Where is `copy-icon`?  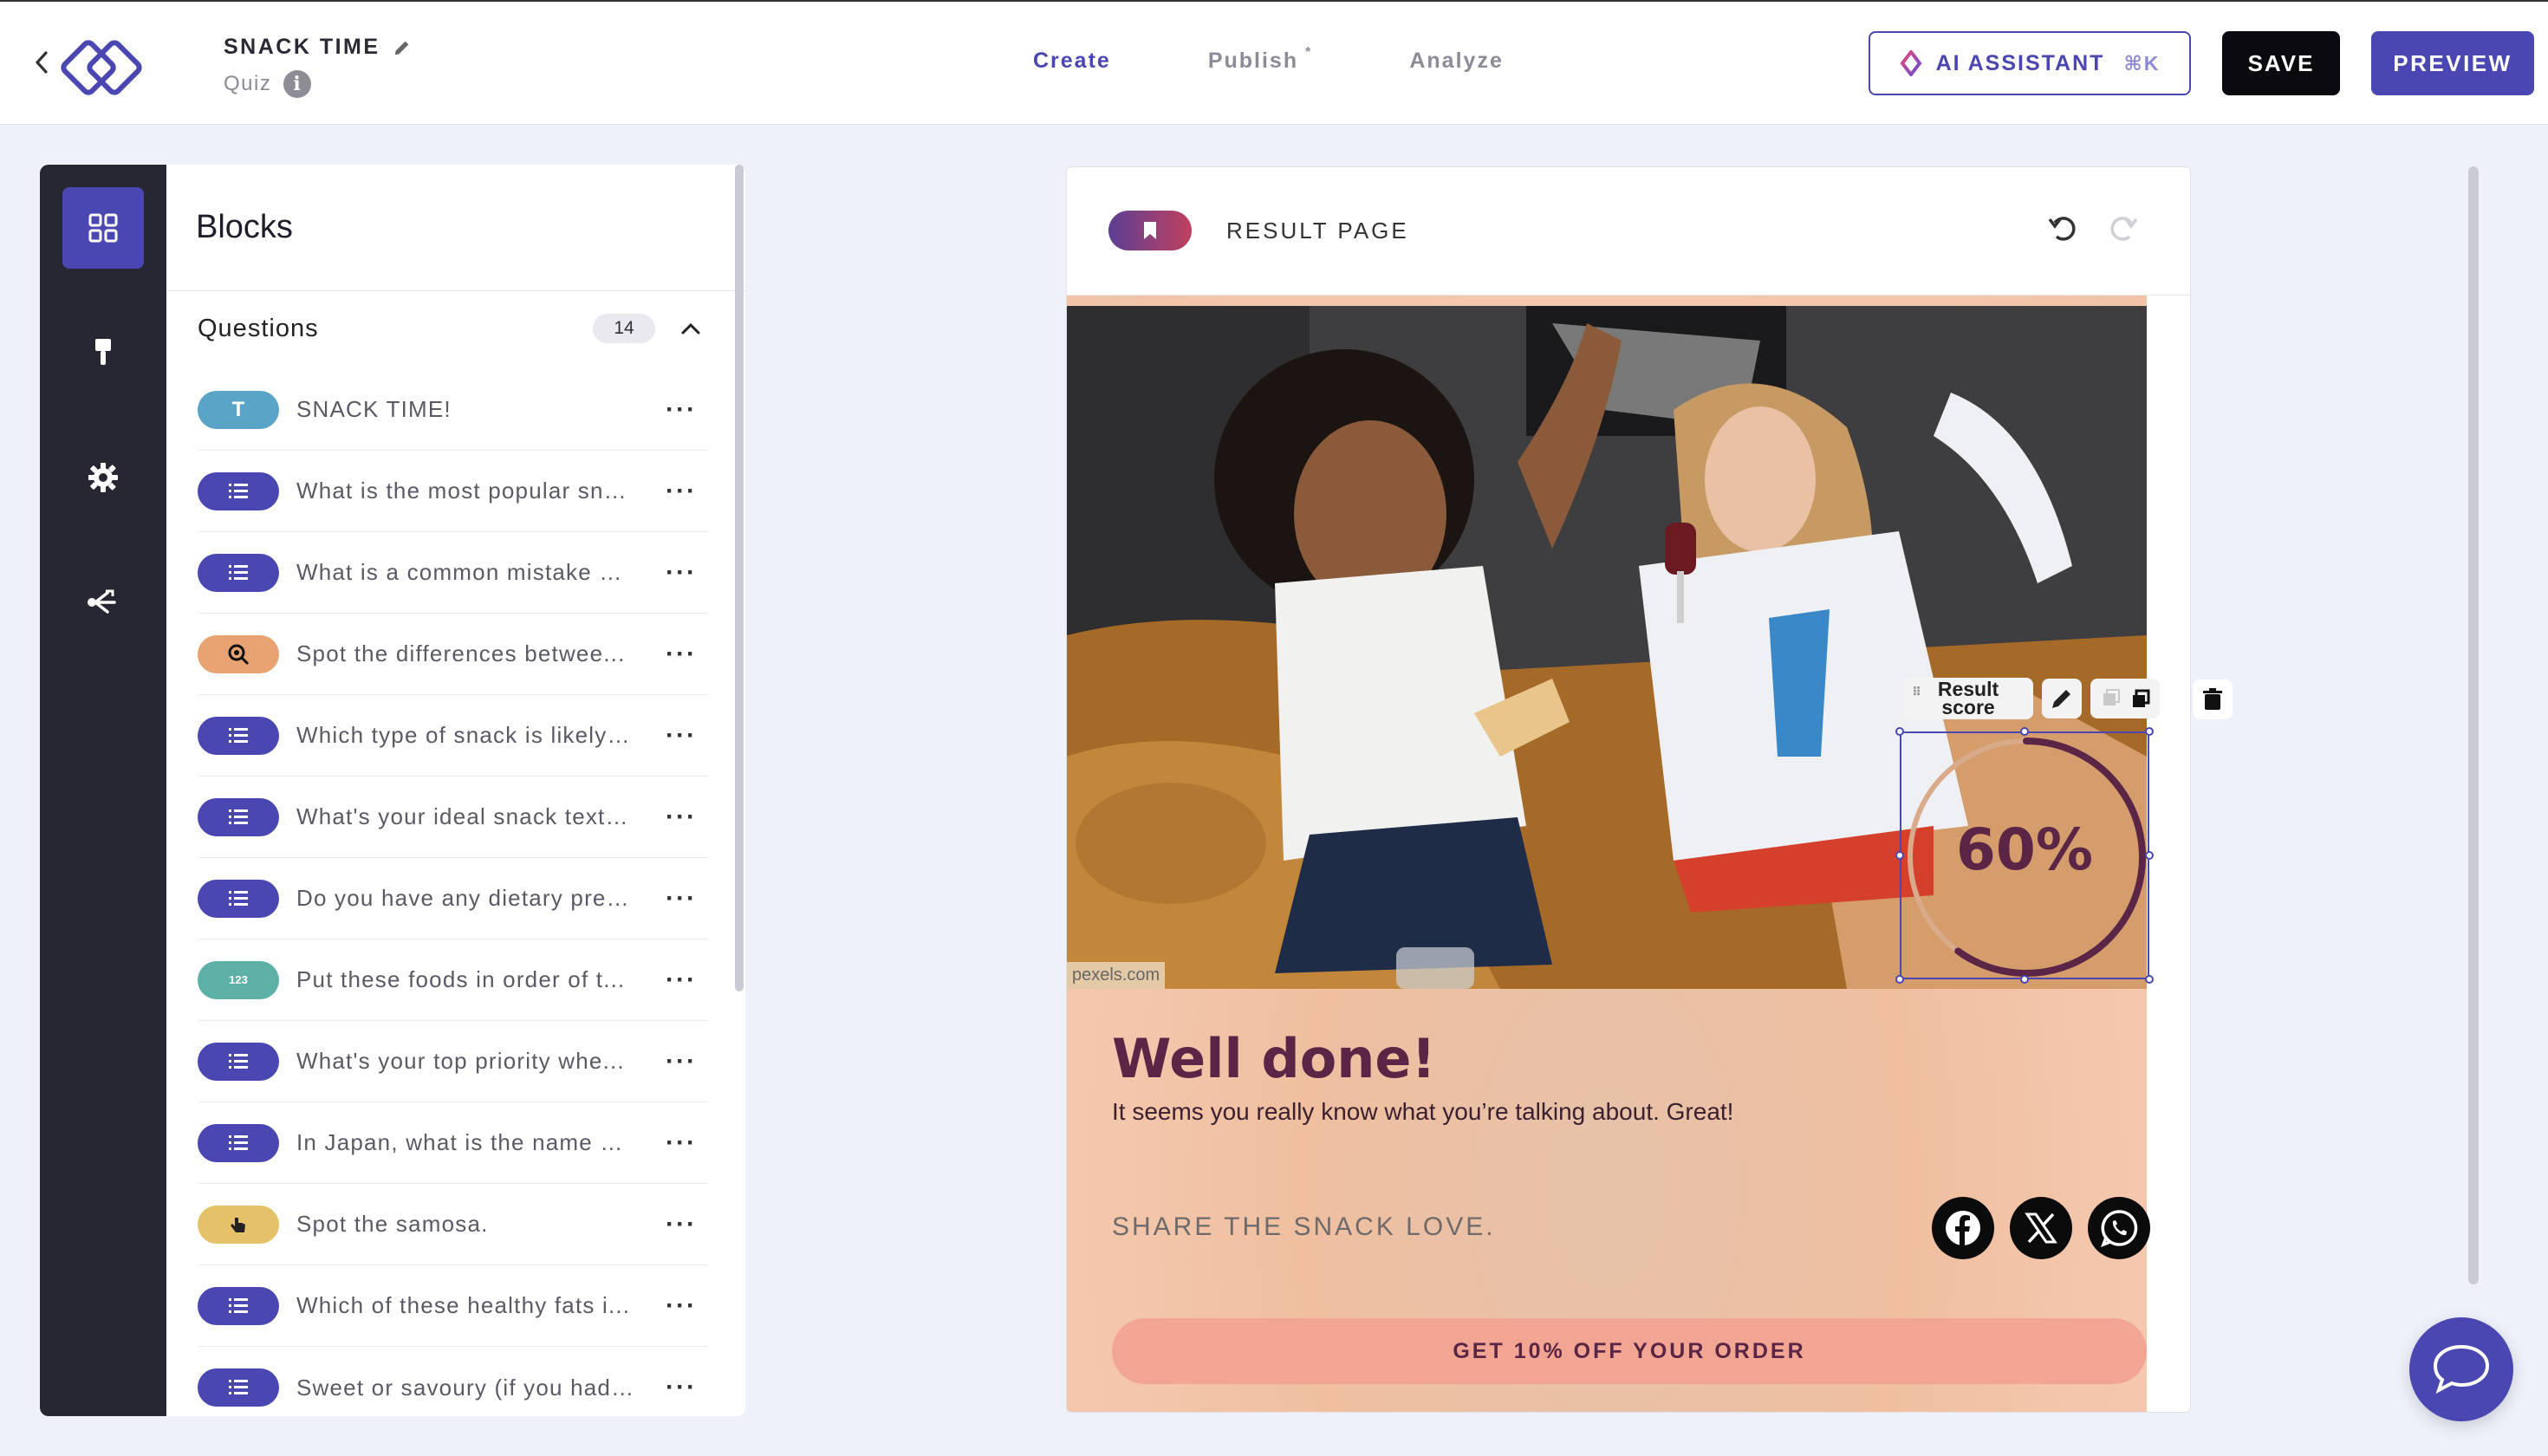 copy-icon is located at coordinates (2126, 698).